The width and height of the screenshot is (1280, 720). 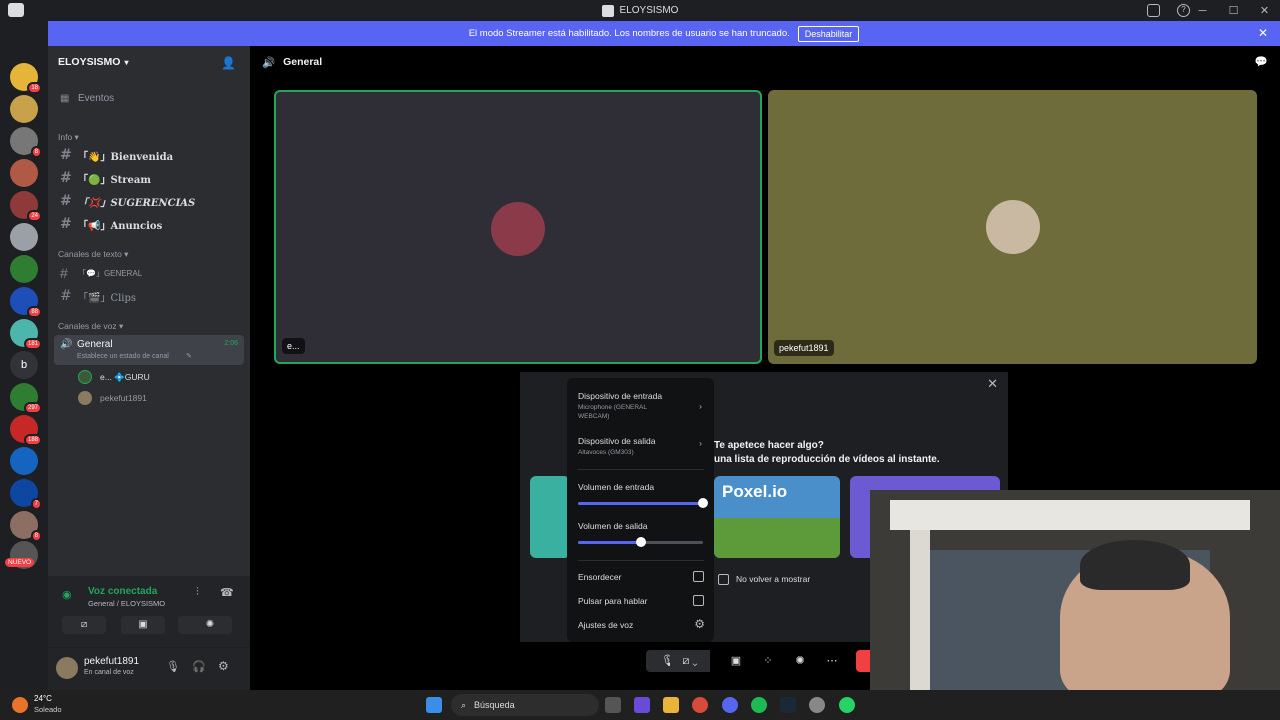 What do you see at coordinates (67, 594) in the screenshot?
I see `signal-icon: ◉` at bounding box center [67, 594].